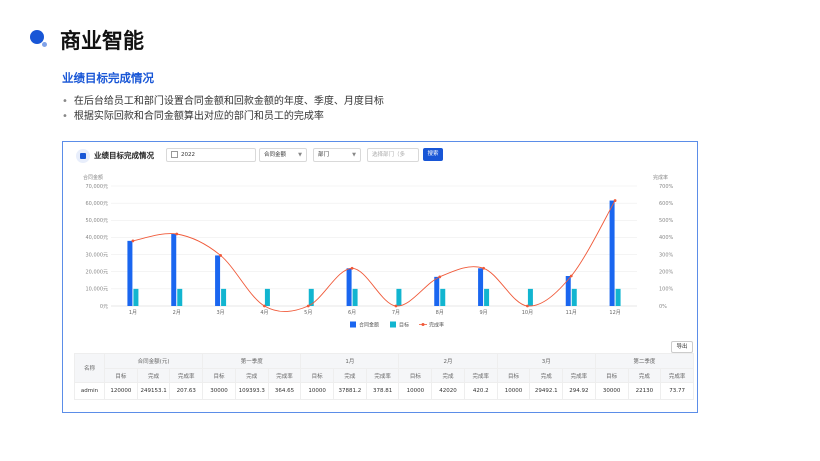 The height and width of the screenshot is (461, 820). What do you see at coordinates (666, 273) in the screenshot?
I see `y-right-tick-label: 200%` at bounding box center [666, 273].